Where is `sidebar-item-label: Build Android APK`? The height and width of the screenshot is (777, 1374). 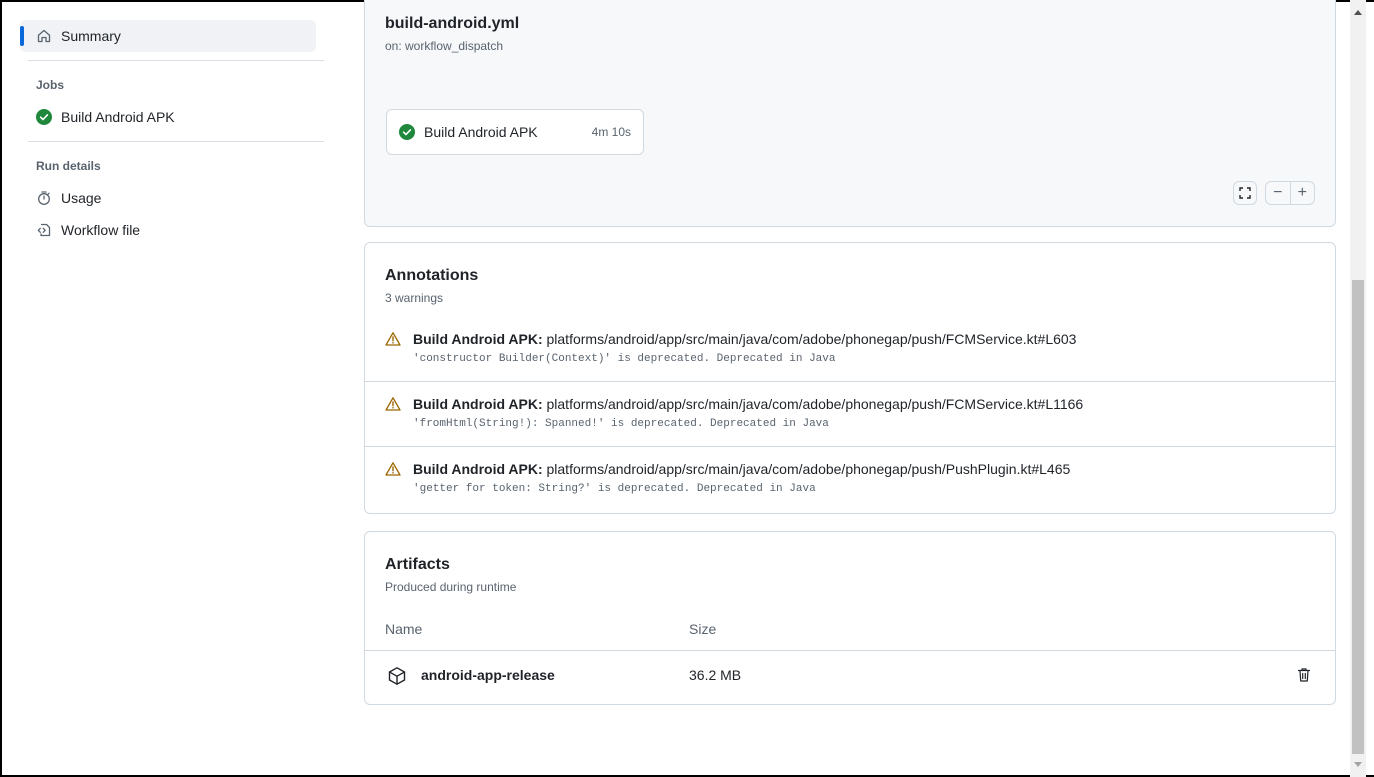 sidebar-item-label: Build Android APK is located at coordinates (118, 117).